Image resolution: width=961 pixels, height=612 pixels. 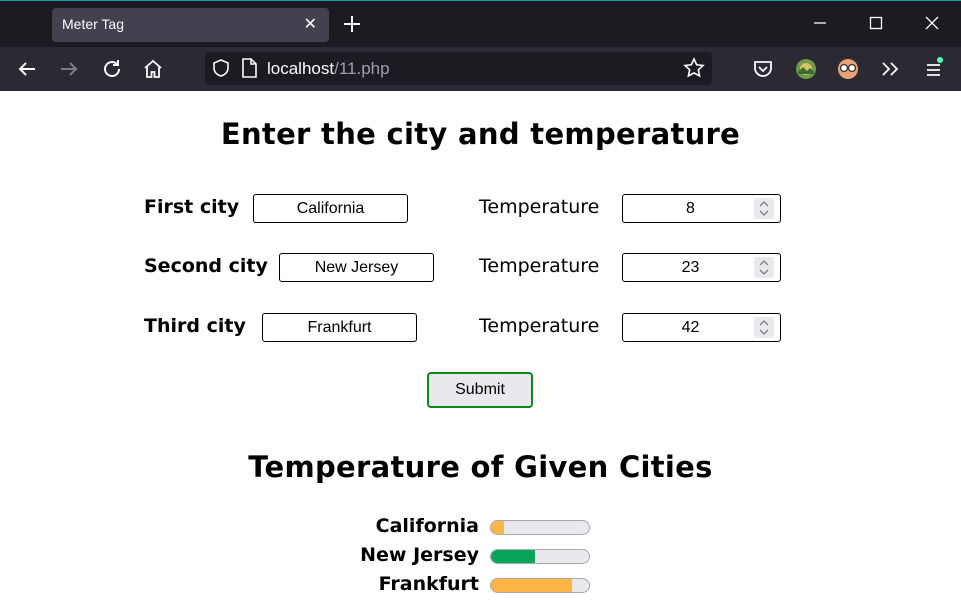 What do you see at coordinates (153, 69) in the screenshot?
I see `home-icon` at bounding box center [153, 69].